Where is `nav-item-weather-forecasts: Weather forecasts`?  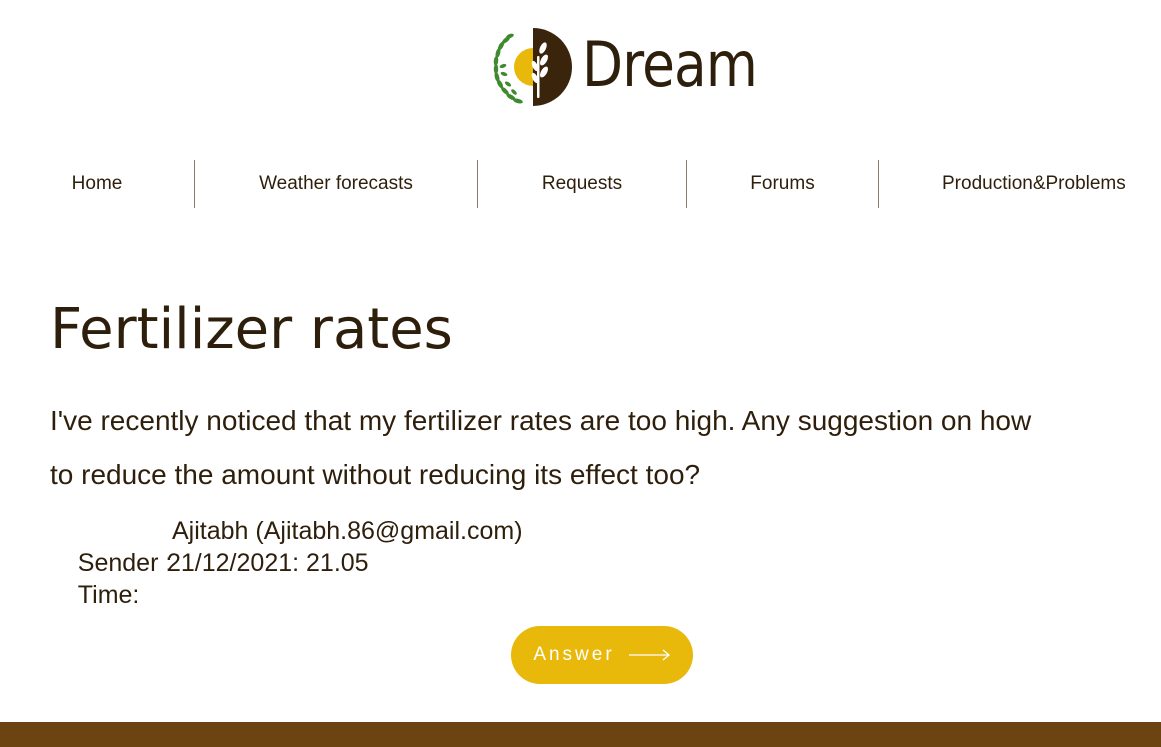 nav-item-weather-forecasts: Weather forecasts is located at coordinates (336, 184).